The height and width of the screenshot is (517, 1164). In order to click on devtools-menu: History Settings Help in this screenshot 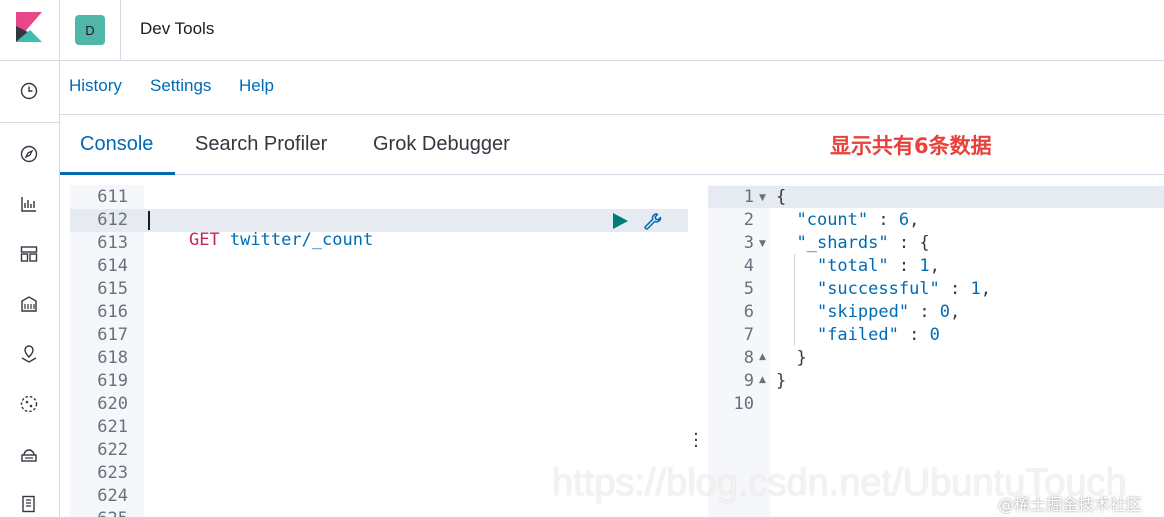, I will do `click(612, 88)`.